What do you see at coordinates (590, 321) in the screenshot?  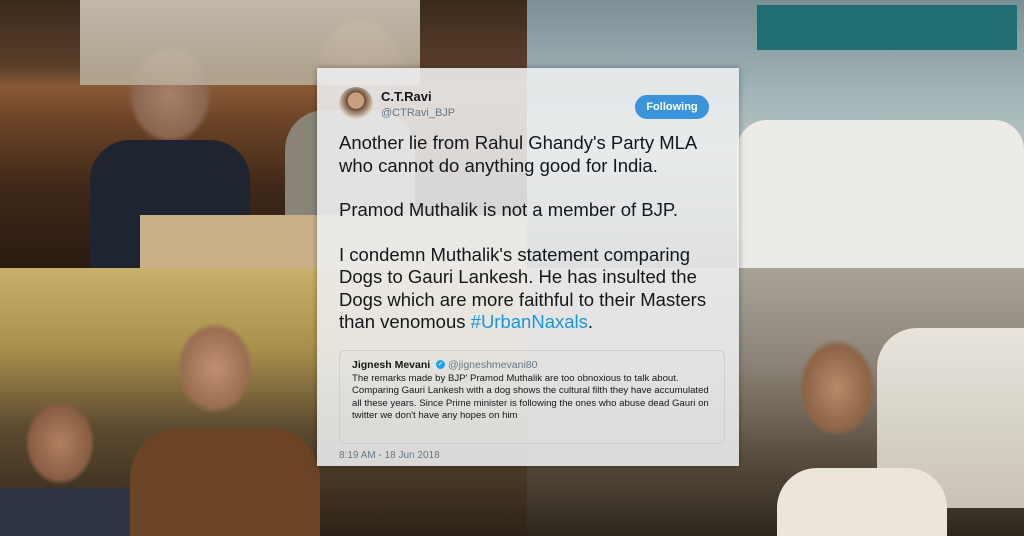 I see `paragraph-end: .` at bounding box center [590, 321].